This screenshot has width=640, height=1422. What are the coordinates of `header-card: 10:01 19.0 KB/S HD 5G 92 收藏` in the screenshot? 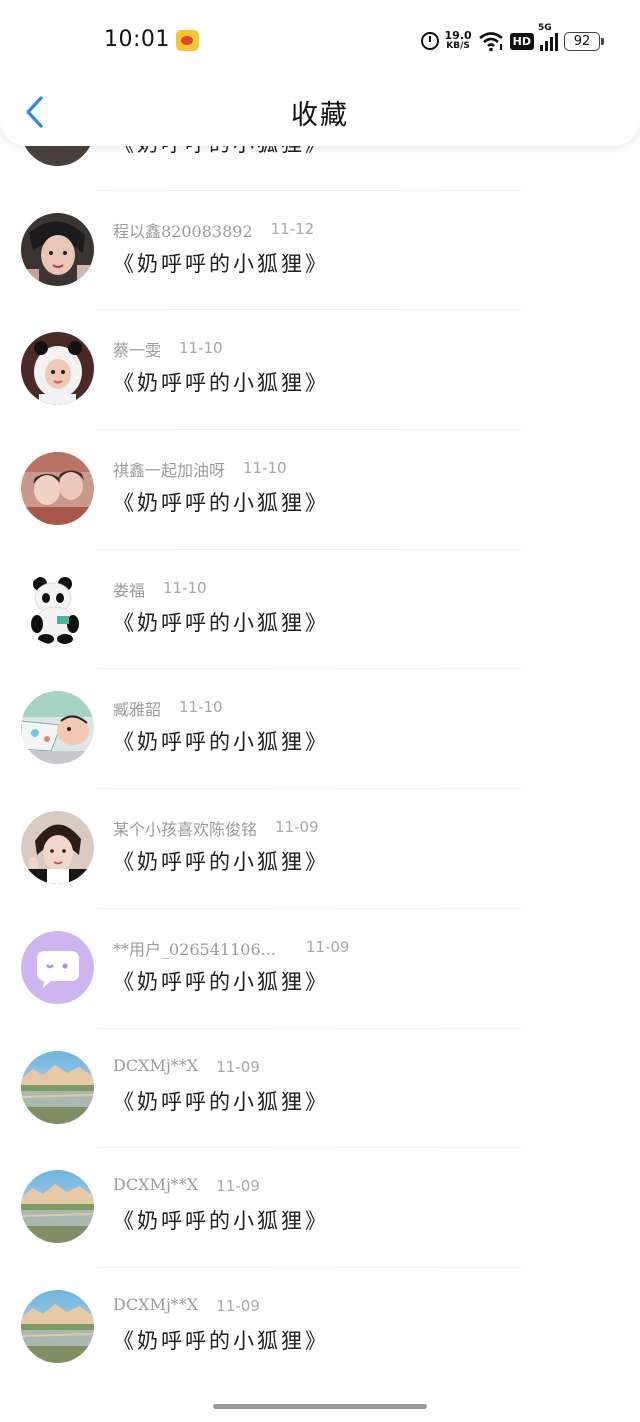 It's located at (320, 73).